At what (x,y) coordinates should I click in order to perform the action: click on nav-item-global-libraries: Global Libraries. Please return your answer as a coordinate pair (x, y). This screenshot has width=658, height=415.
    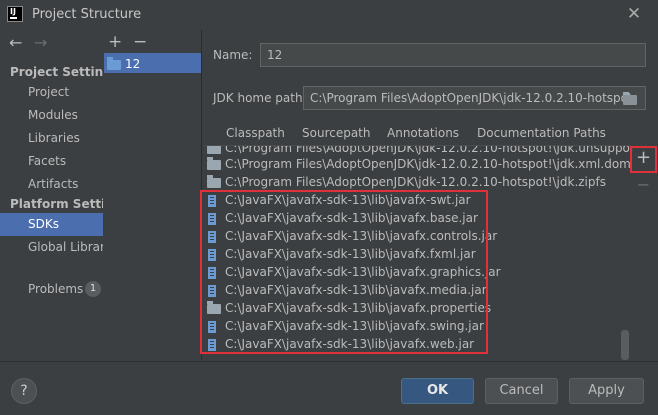
    Looking at the image, I should click on (65, 247).